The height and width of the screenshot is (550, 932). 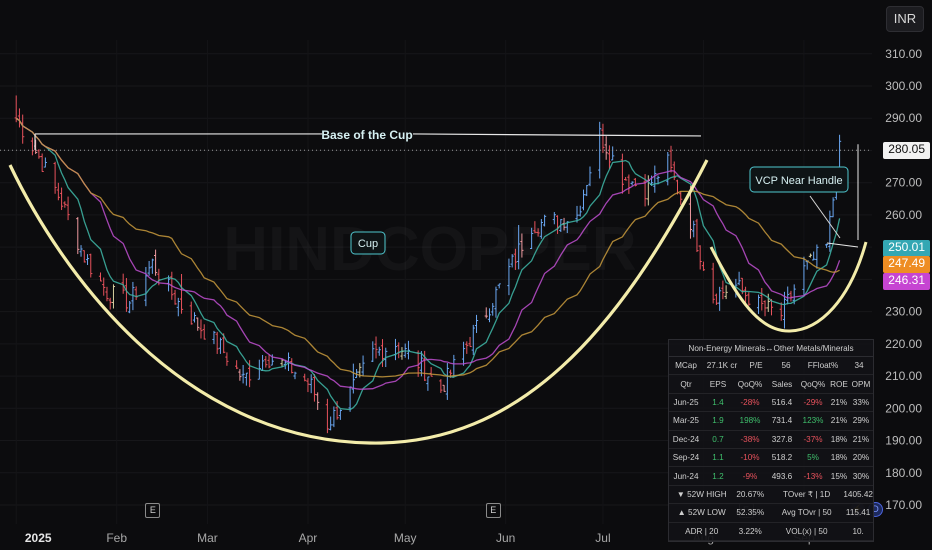 I want to click on col-header: EPS, so click(x=718, y=384).